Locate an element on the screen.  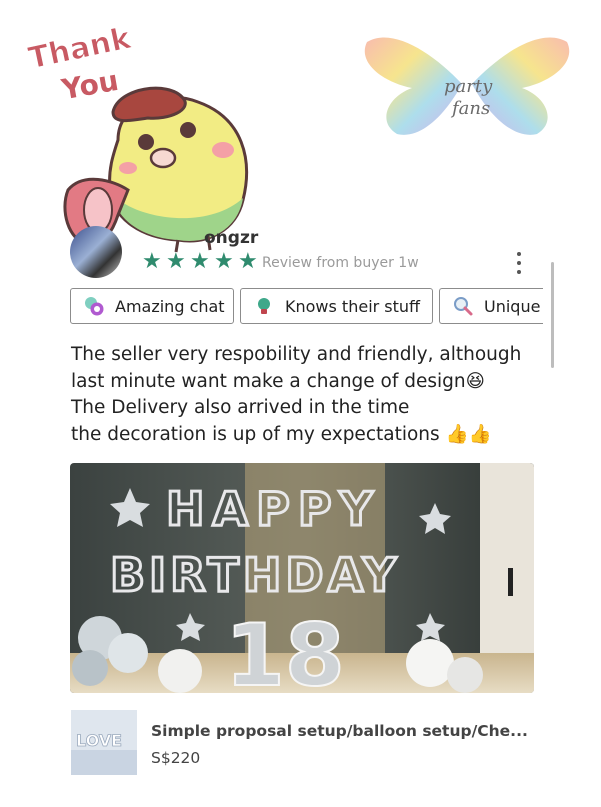
tag-label: Knows their stuff is located at coordinates (353, 306).